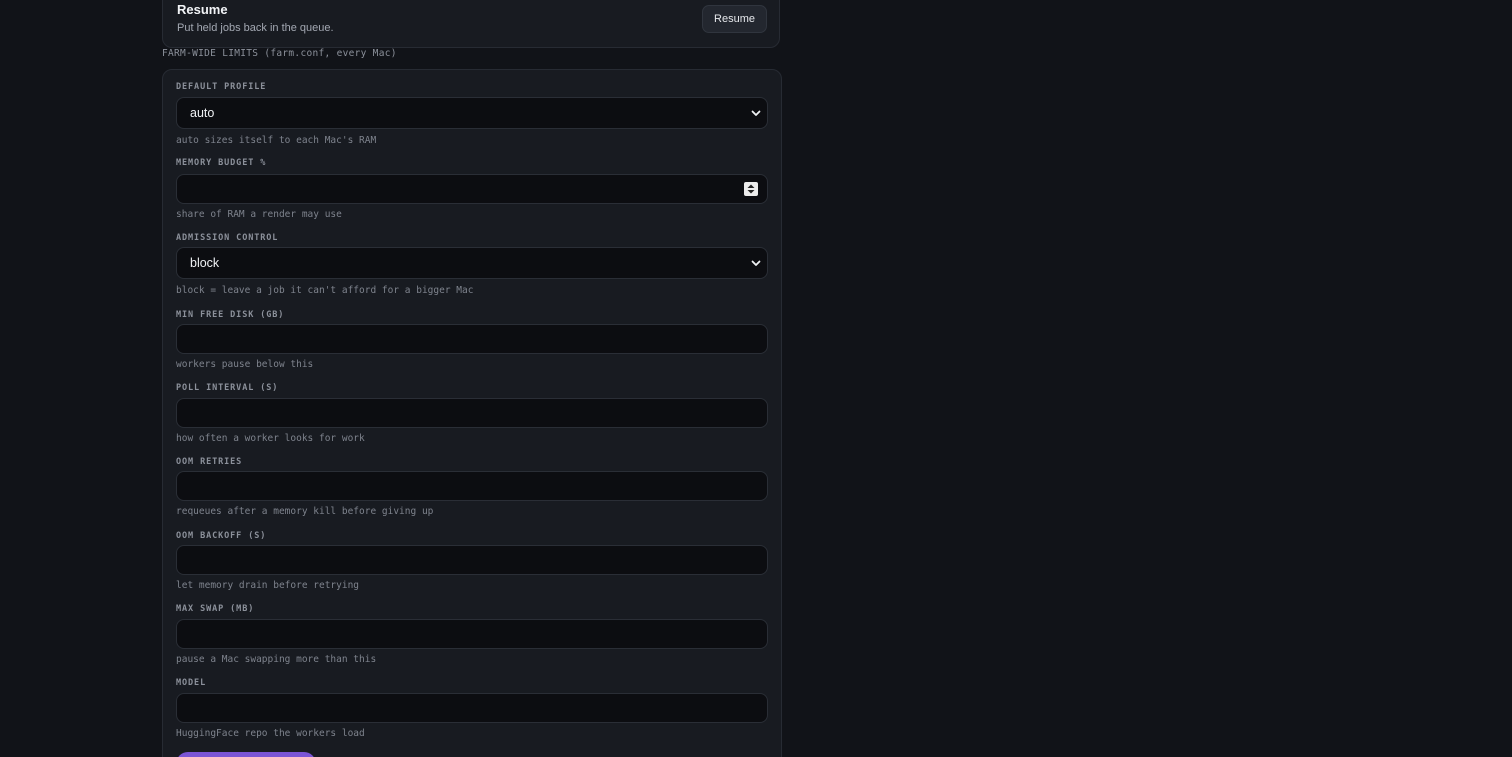 The image size is (1512, 757). I want to click on admission-control-value: block, so click(205, 263).